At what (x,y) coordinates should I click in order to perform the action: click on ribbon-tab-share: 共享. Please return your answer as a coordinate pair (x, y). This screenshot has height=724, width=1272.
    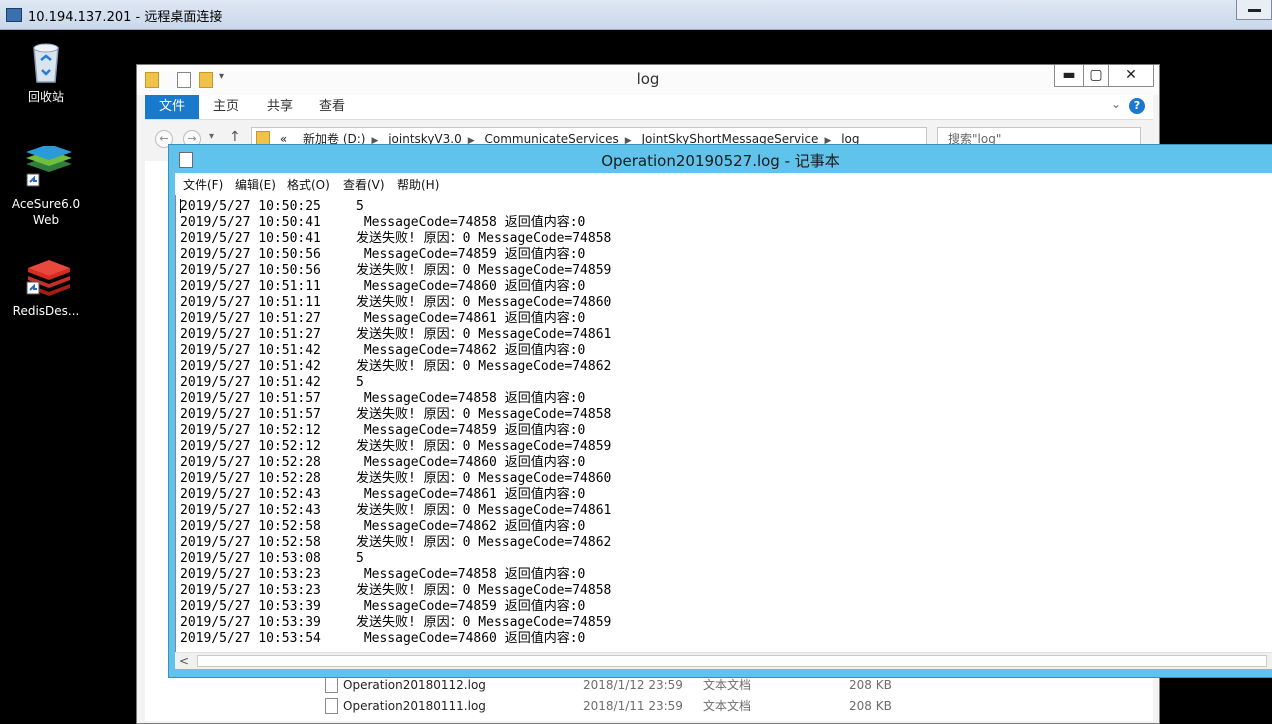
    Looking at the image, I should click on (280, 107).